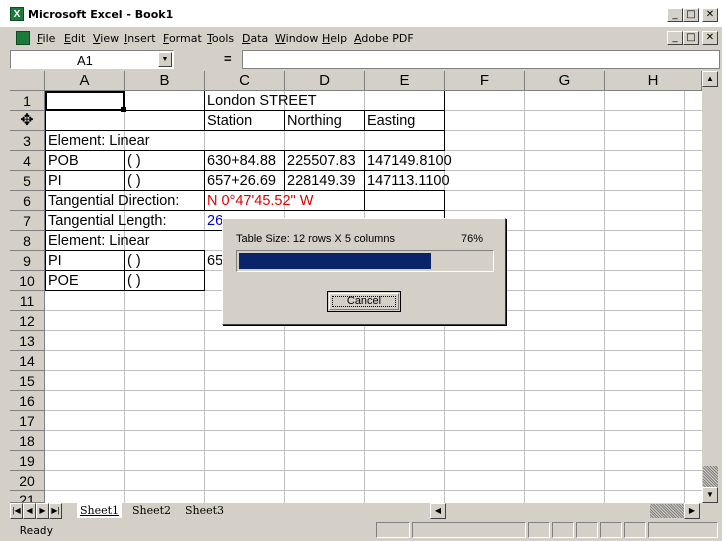  What do you see at coordinates (262, 101) in the screenshot?
I see `cell-c1: London STREET` at bounding box center [262, 101].